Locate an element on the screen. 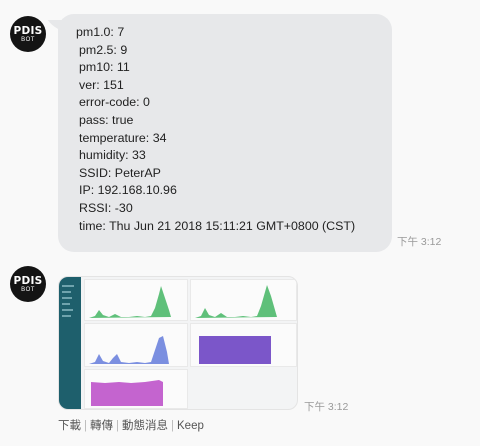  dashboard-sidebar is located at coordinates (70, 343).